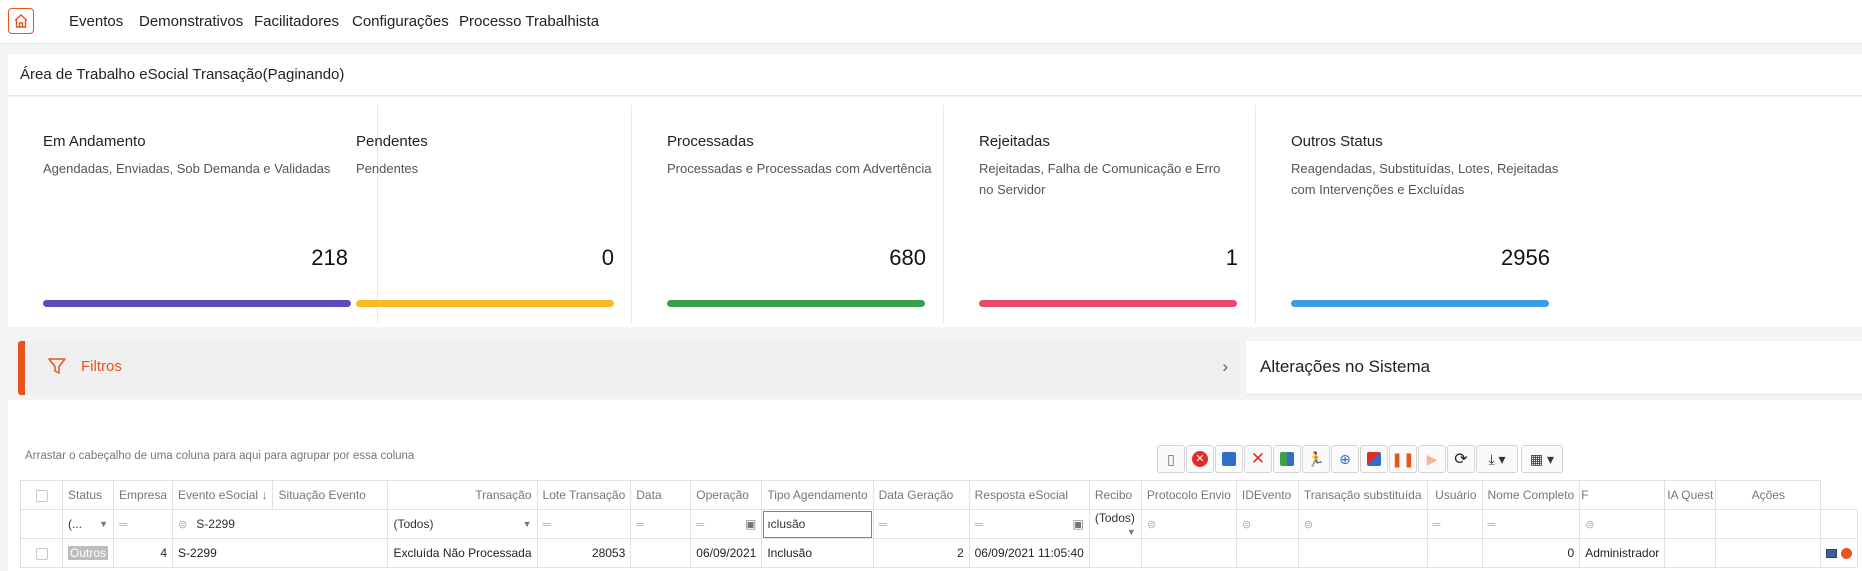 The image size is (1862, 571). I want to click on running-person-icon: 🏃, so click(1316, 458).